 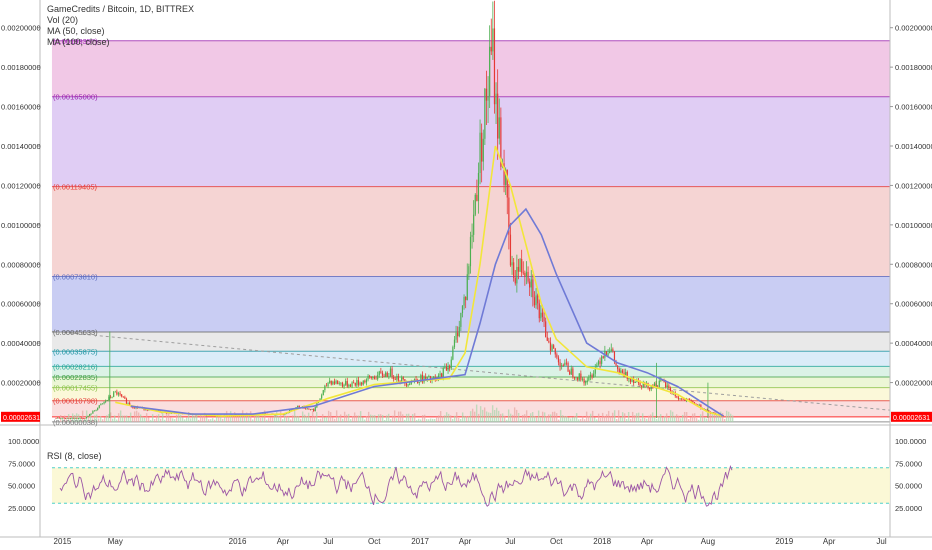 I want to click on time-label: Oct, so click(x=374, y=541).